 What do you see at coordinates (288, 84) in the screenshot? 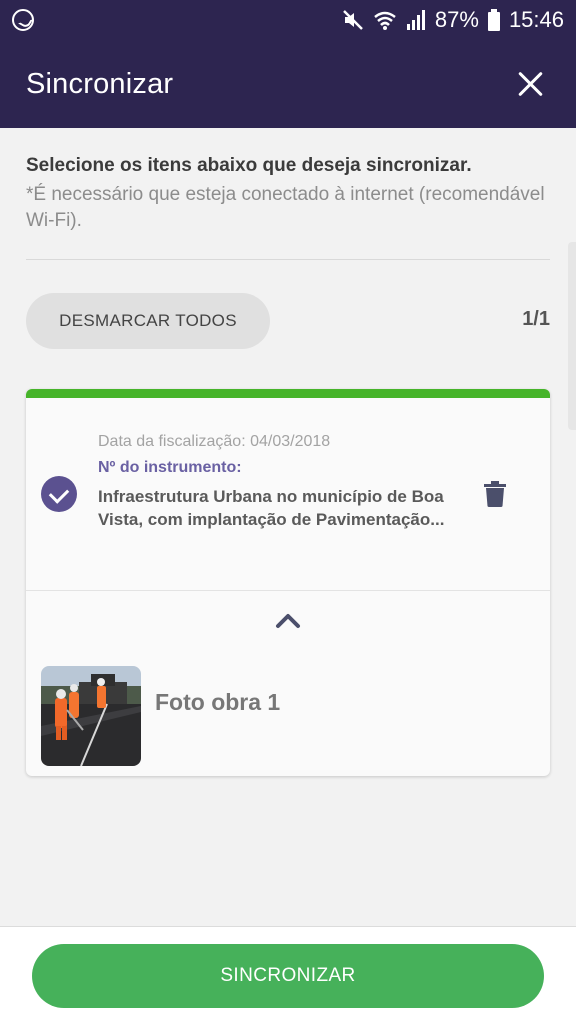
I see `app-bar: Sincronizar` at bounding box center [288, 84].